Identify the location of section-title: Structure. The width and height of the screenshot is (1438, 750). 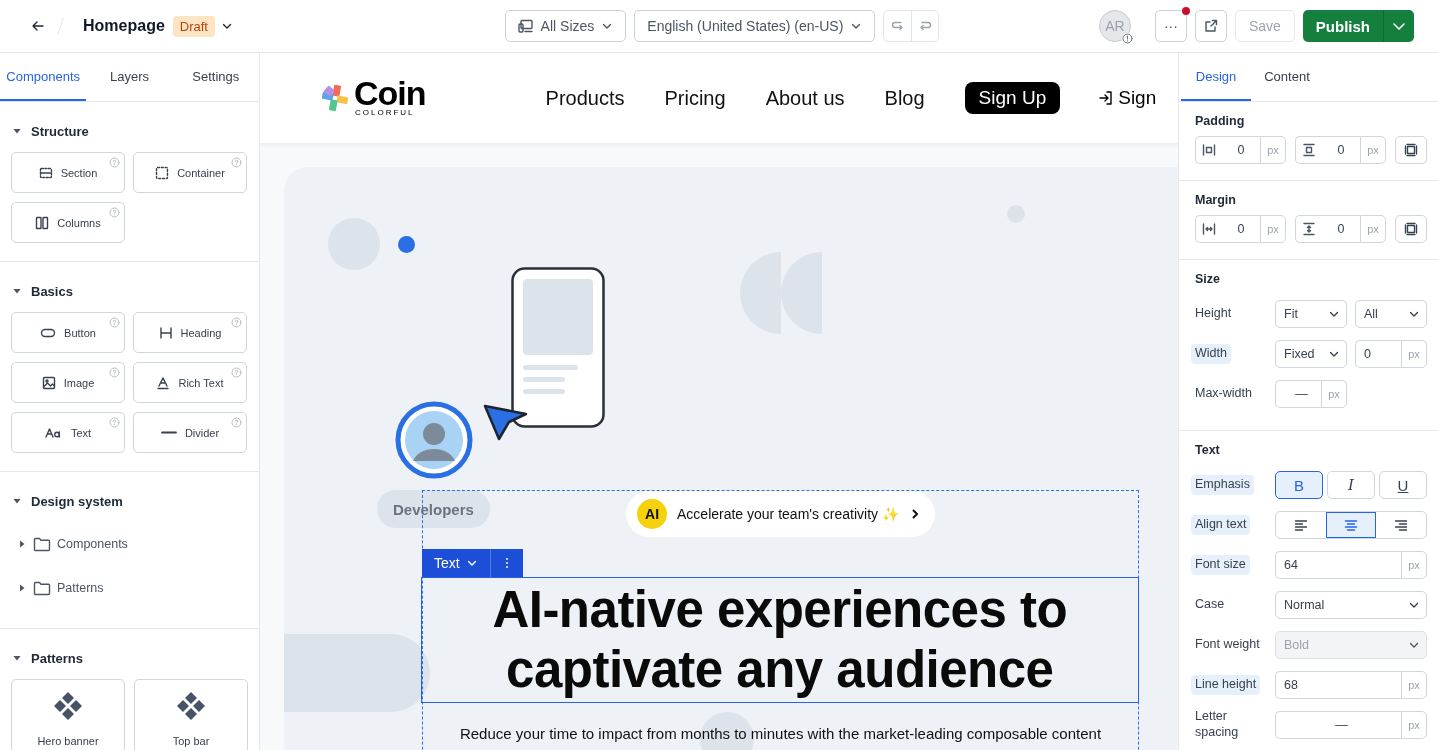
(60, 131).